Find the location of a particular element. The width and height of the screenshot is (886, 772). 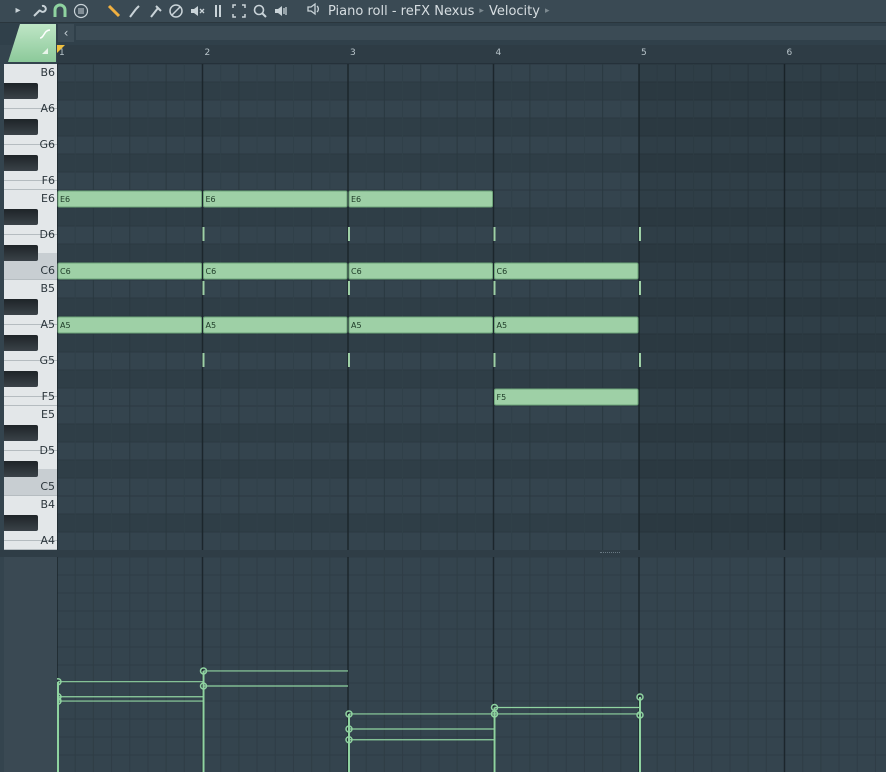

target-dropdown-icon: ▸ is located at coordinates (547, 11).